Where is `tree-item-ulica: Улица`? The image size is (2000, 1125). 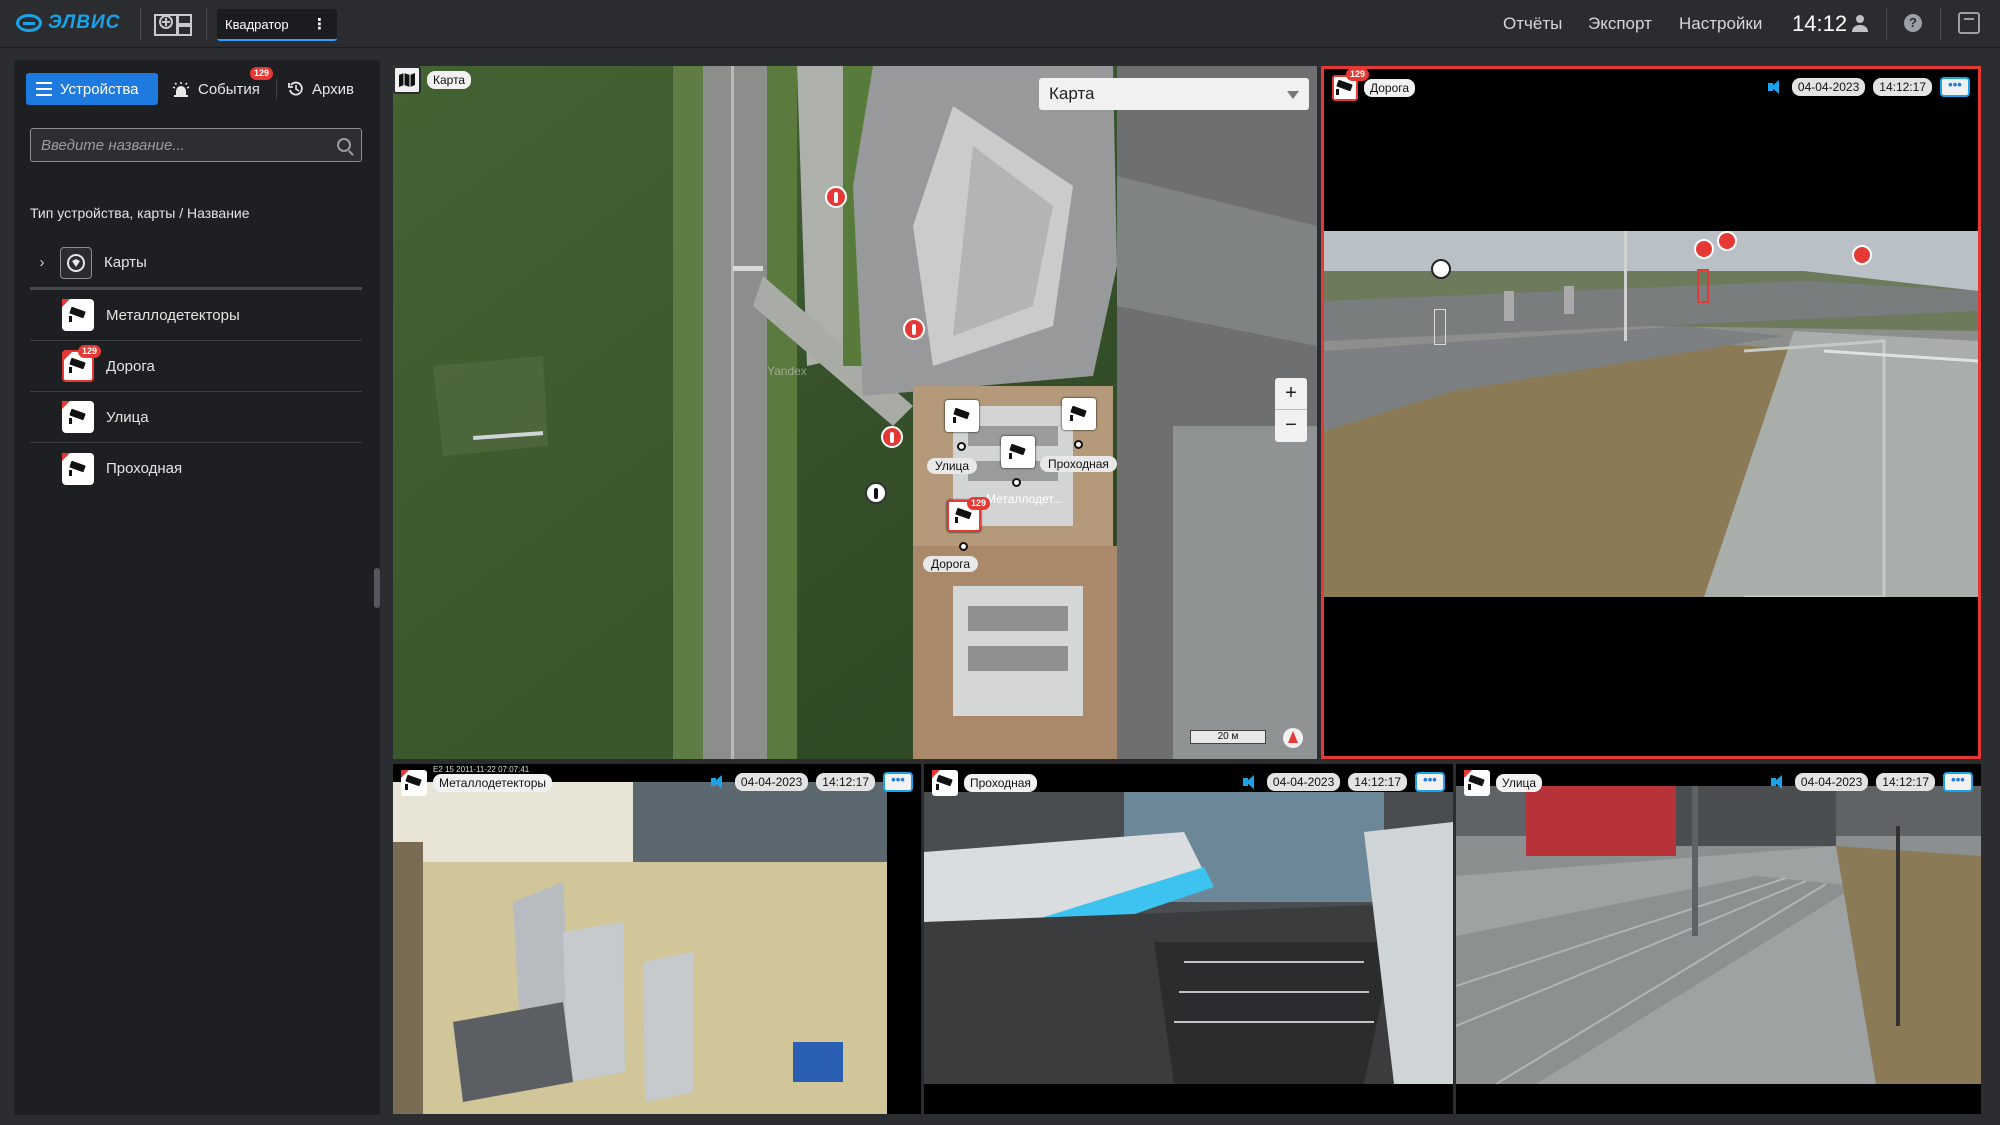 tree-item-ulica: Улица is located at coordinates (196, 417).